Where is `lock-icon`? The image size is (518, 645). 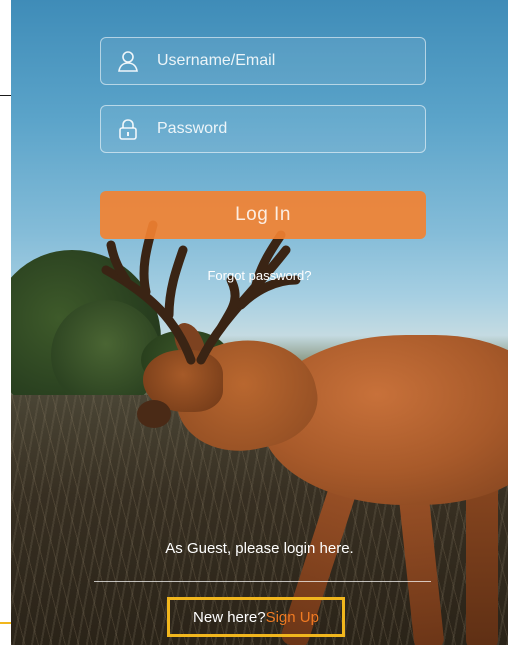
lock-icon is located at coordinates (128, 129).